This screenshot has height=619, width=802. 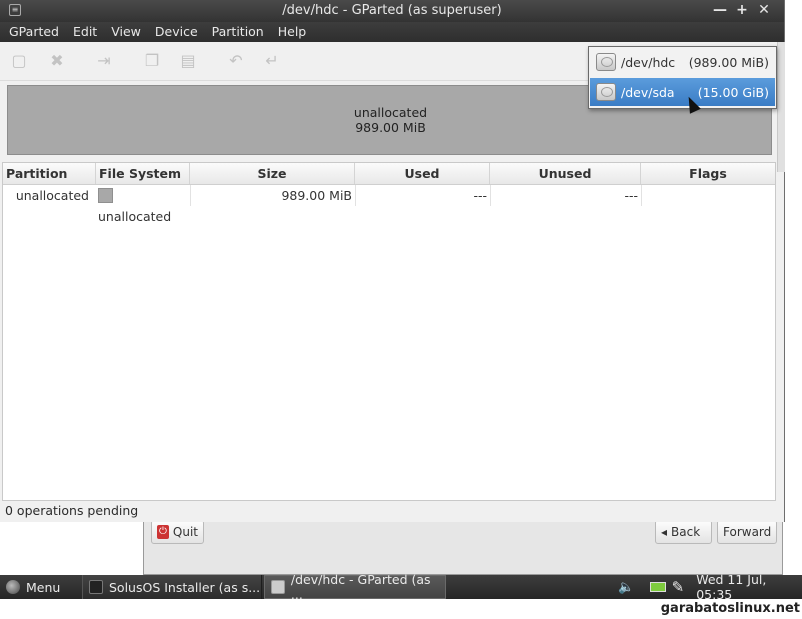 I want to click on start-menu-label: Menu, so click(x=43, y=587).